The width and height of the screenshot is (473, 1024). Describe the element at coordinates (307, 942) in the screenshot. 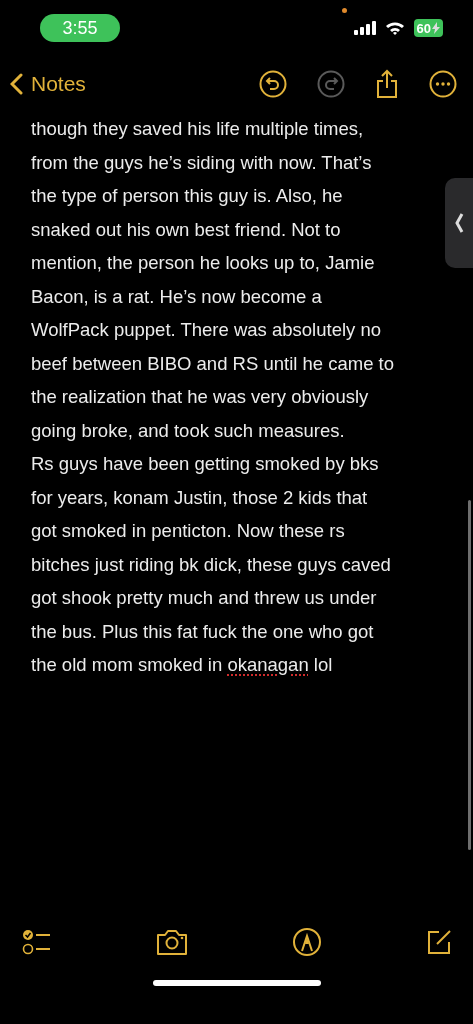

I see `markup-button` at that location.